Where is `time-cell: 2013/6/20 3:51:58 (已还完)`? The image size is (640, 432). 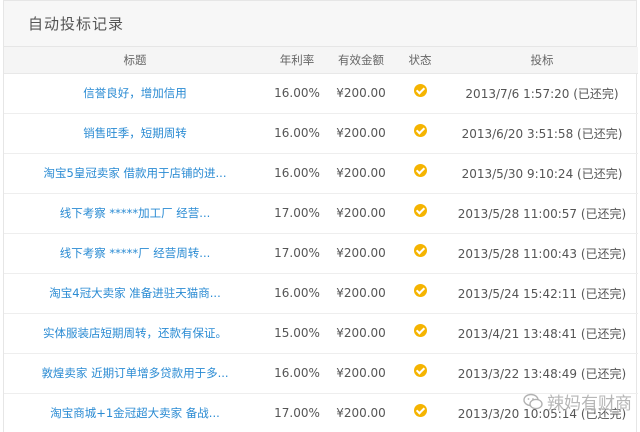 time-cell: 2013/6/20 3:51:58 (已还完) is located at coordinates (542, 133).